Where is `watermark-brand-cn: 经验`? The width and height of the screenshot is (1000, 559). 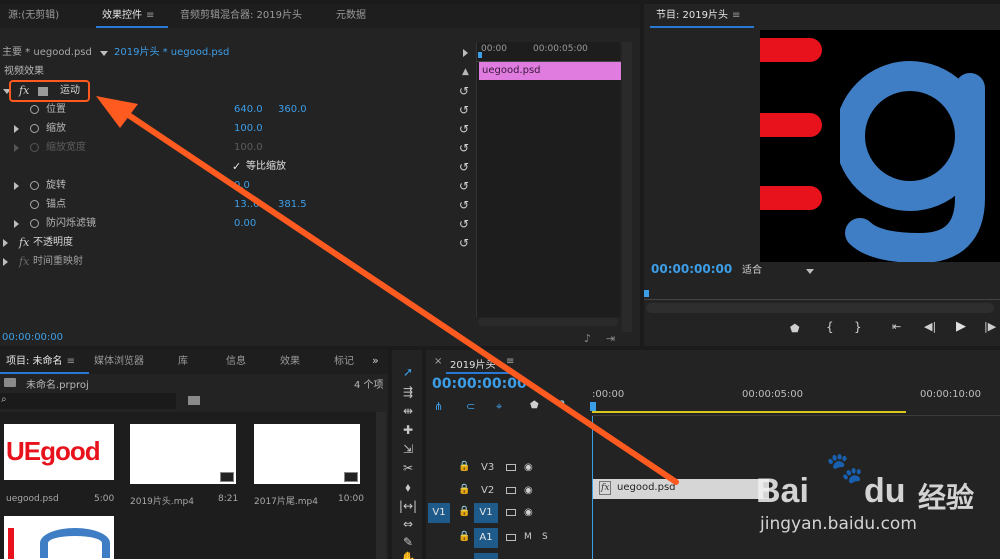
watermark-brand-cn: 经验 is located at coordinates (946, 497).